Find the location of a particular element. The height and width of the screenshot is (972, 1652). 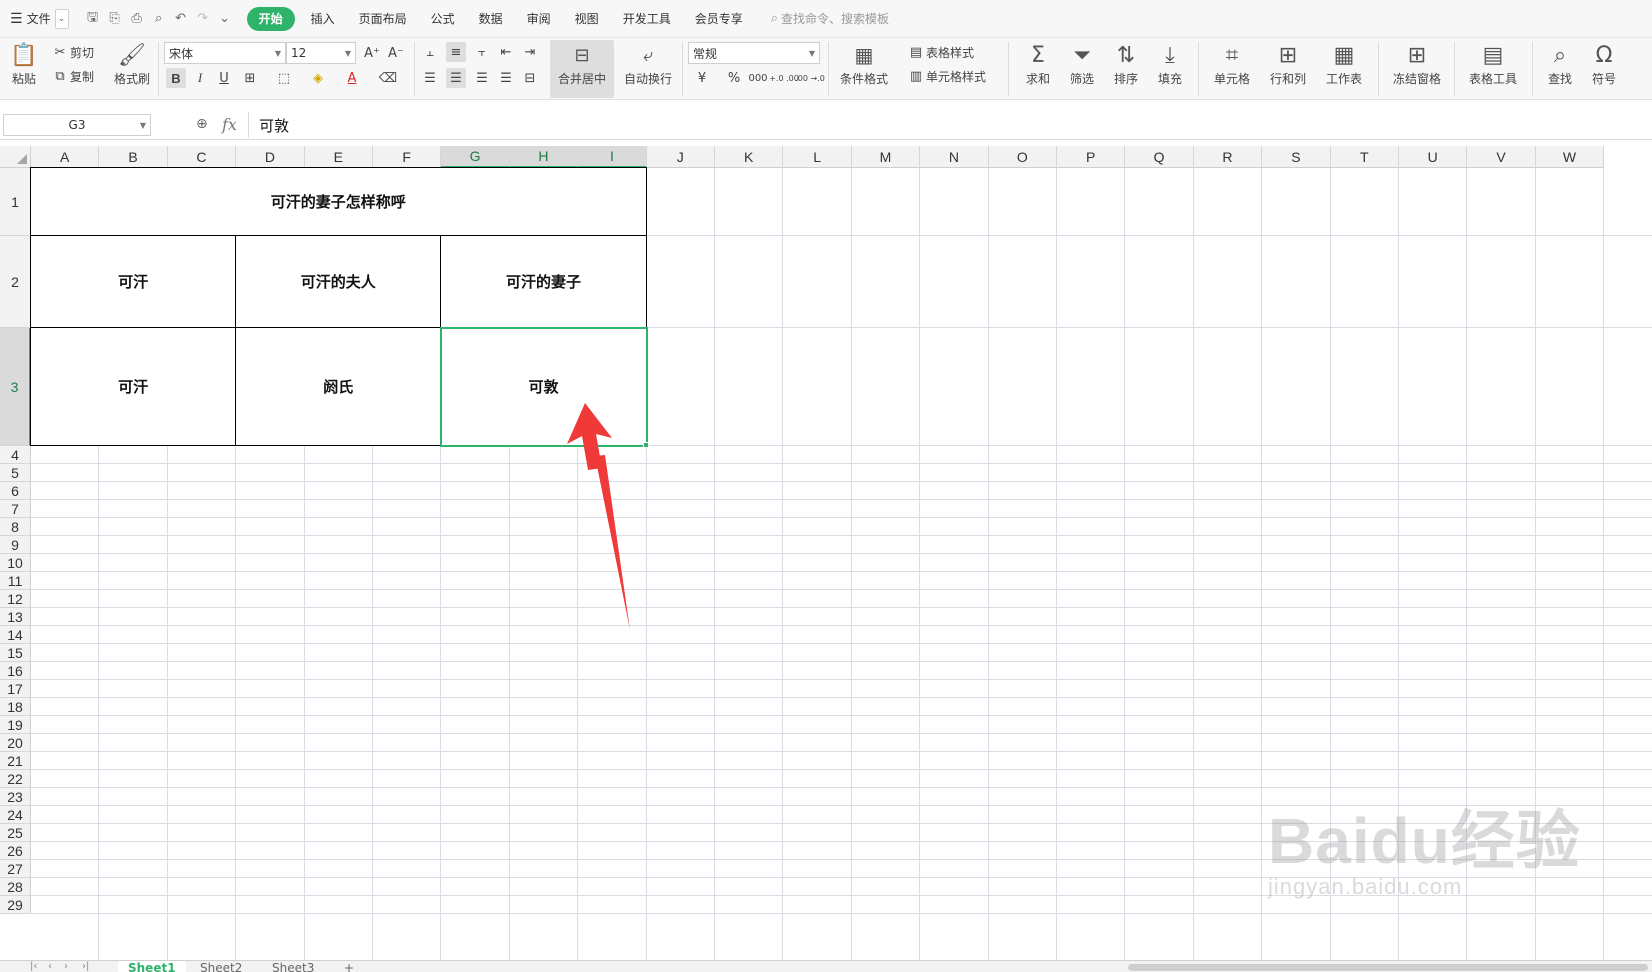

redo-icon: ↷ is located at coordinates (203, 19).